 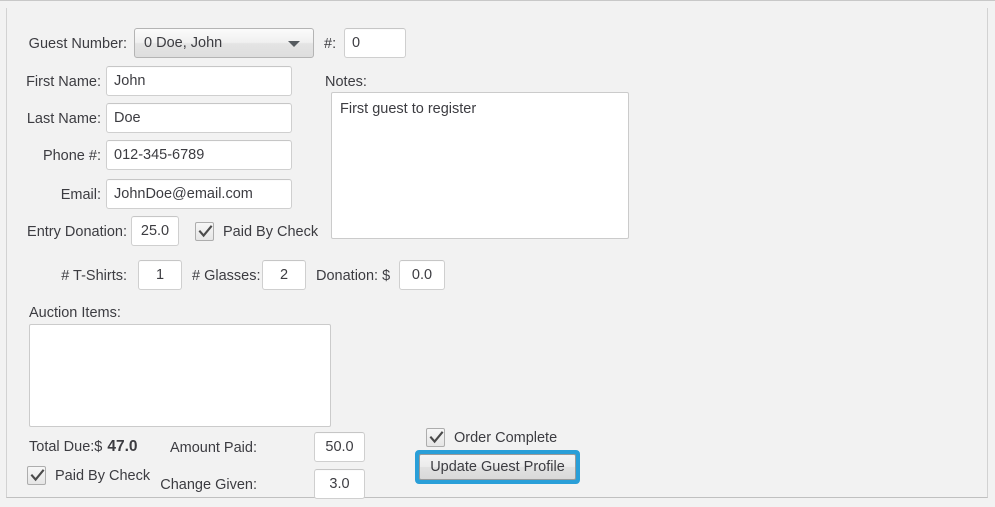 I want to click on total-paid-by-check-checkbox: Paid By Check, so click(x=88, y=475).